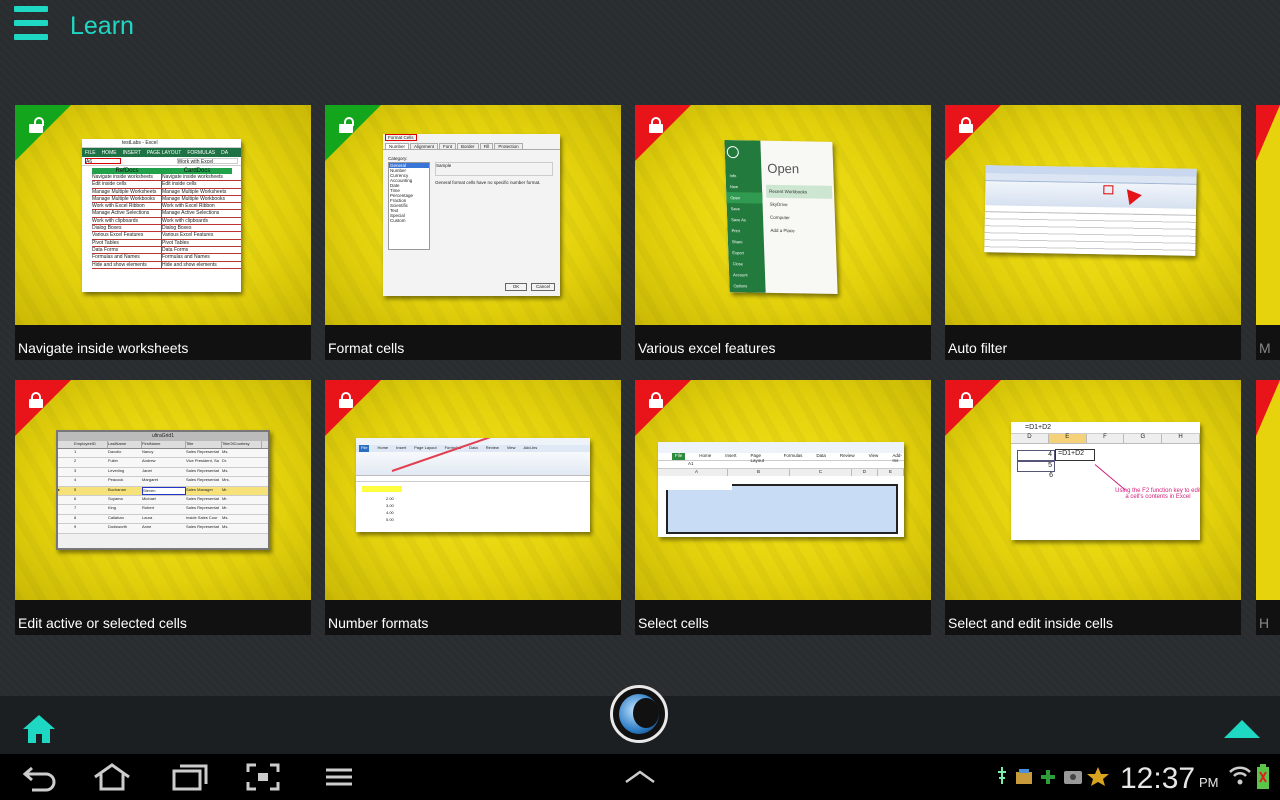  What do you see at coordinates (1106, 438) in the screenshot?
I see `column-header: F` at bounding box center [1106, 438].